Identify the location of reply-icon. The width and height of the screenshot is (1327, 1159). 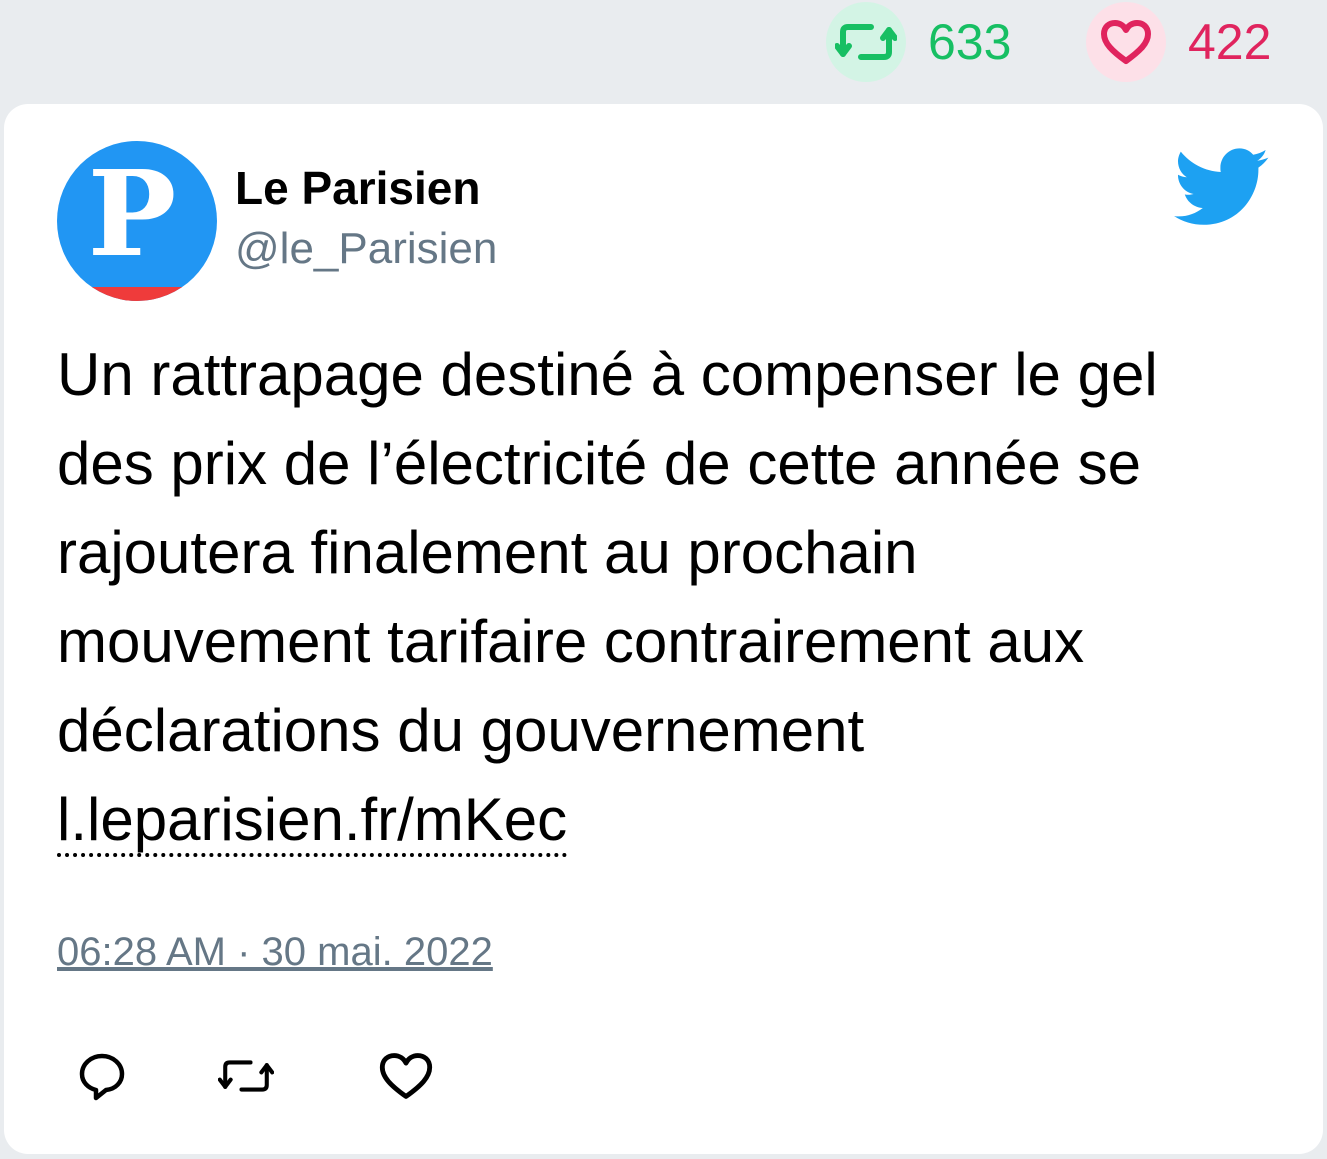
(102, 1076).